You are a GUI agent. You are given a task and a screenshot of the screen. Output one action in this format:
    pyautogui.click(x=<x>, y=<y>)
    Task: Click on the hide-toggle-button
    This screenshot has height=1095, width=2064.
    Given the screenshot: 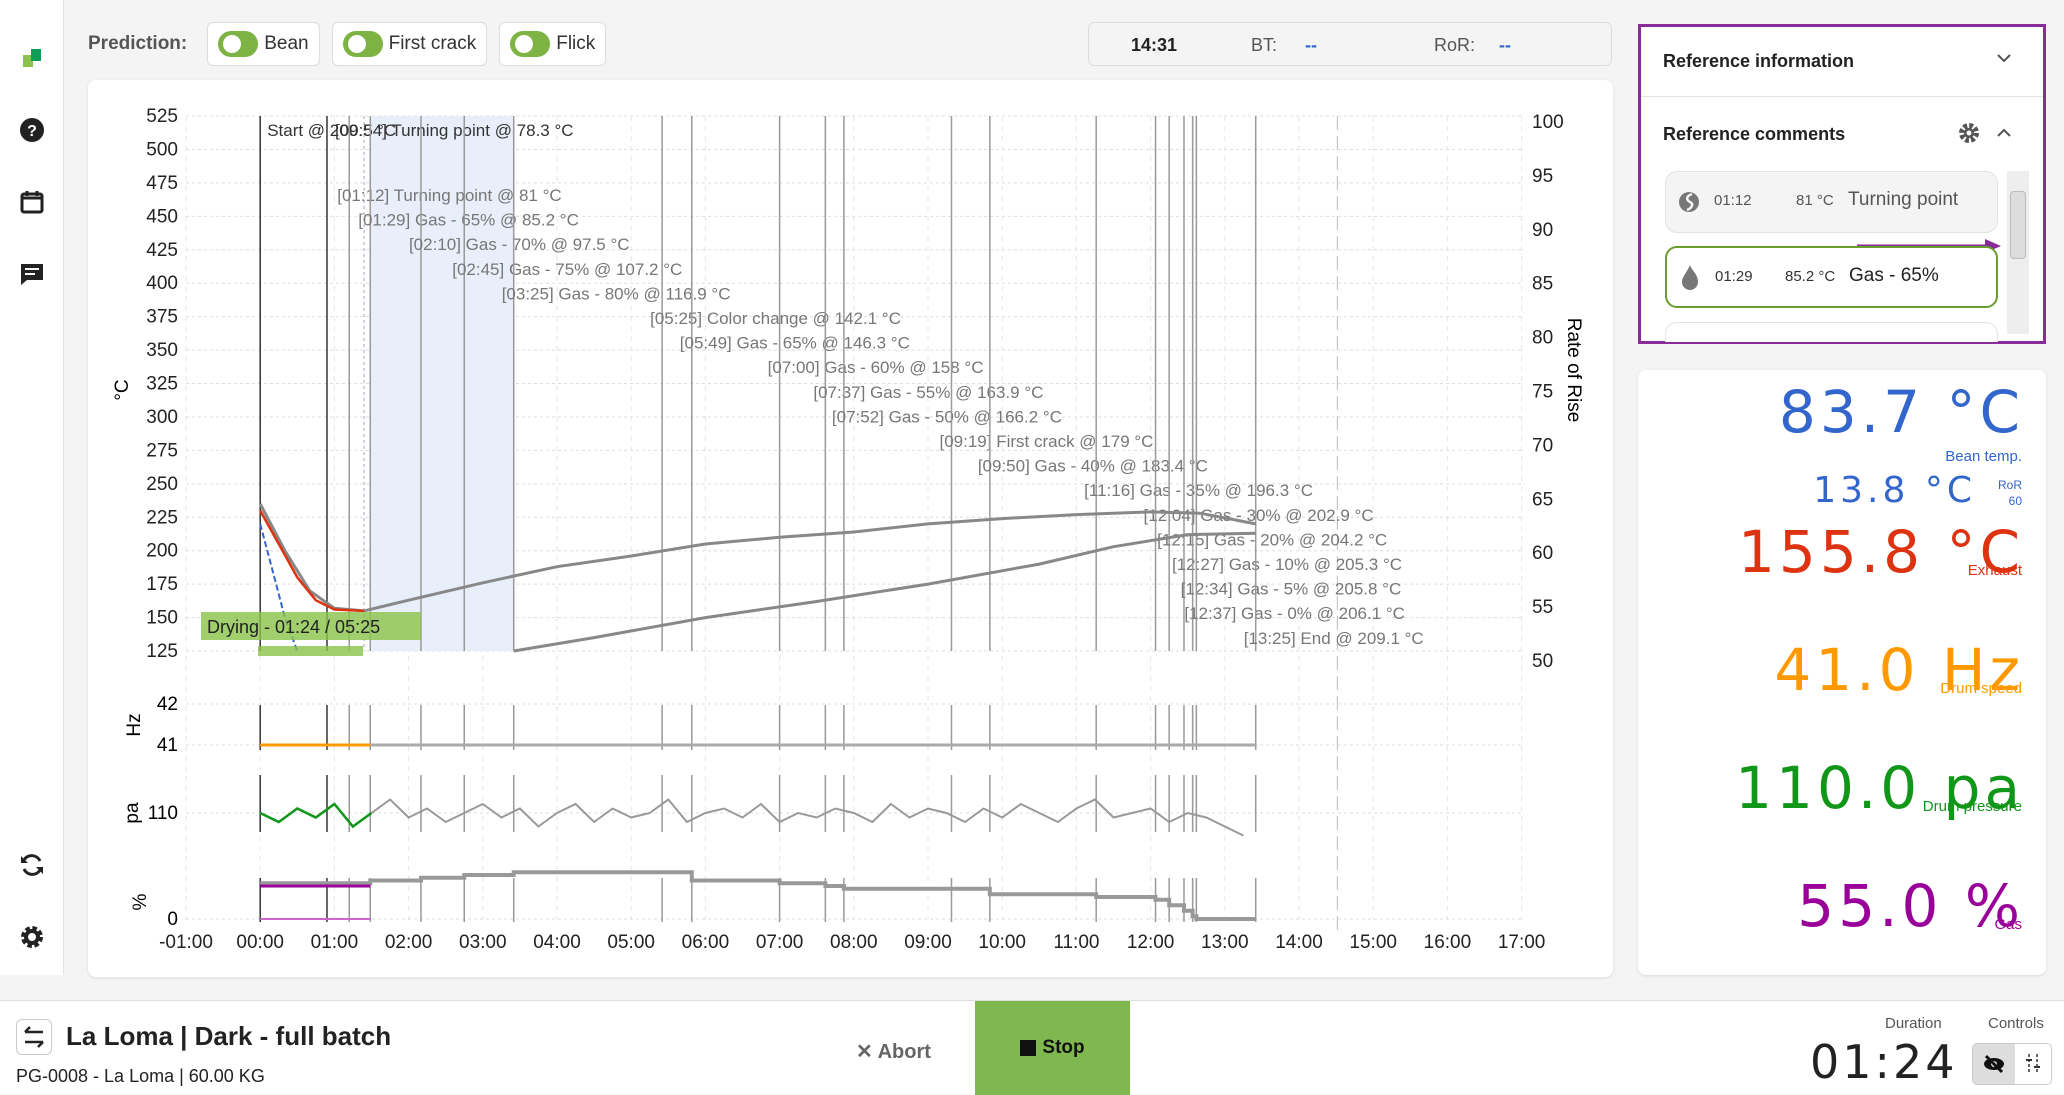 What is the action you would take?
    pyautogui.click(x=1994, y=1064)
    